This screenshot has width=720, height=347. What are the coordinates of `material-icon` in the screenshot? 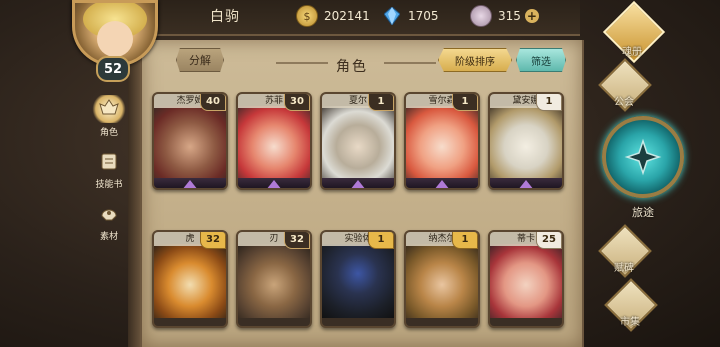 It's located at (109, 213).